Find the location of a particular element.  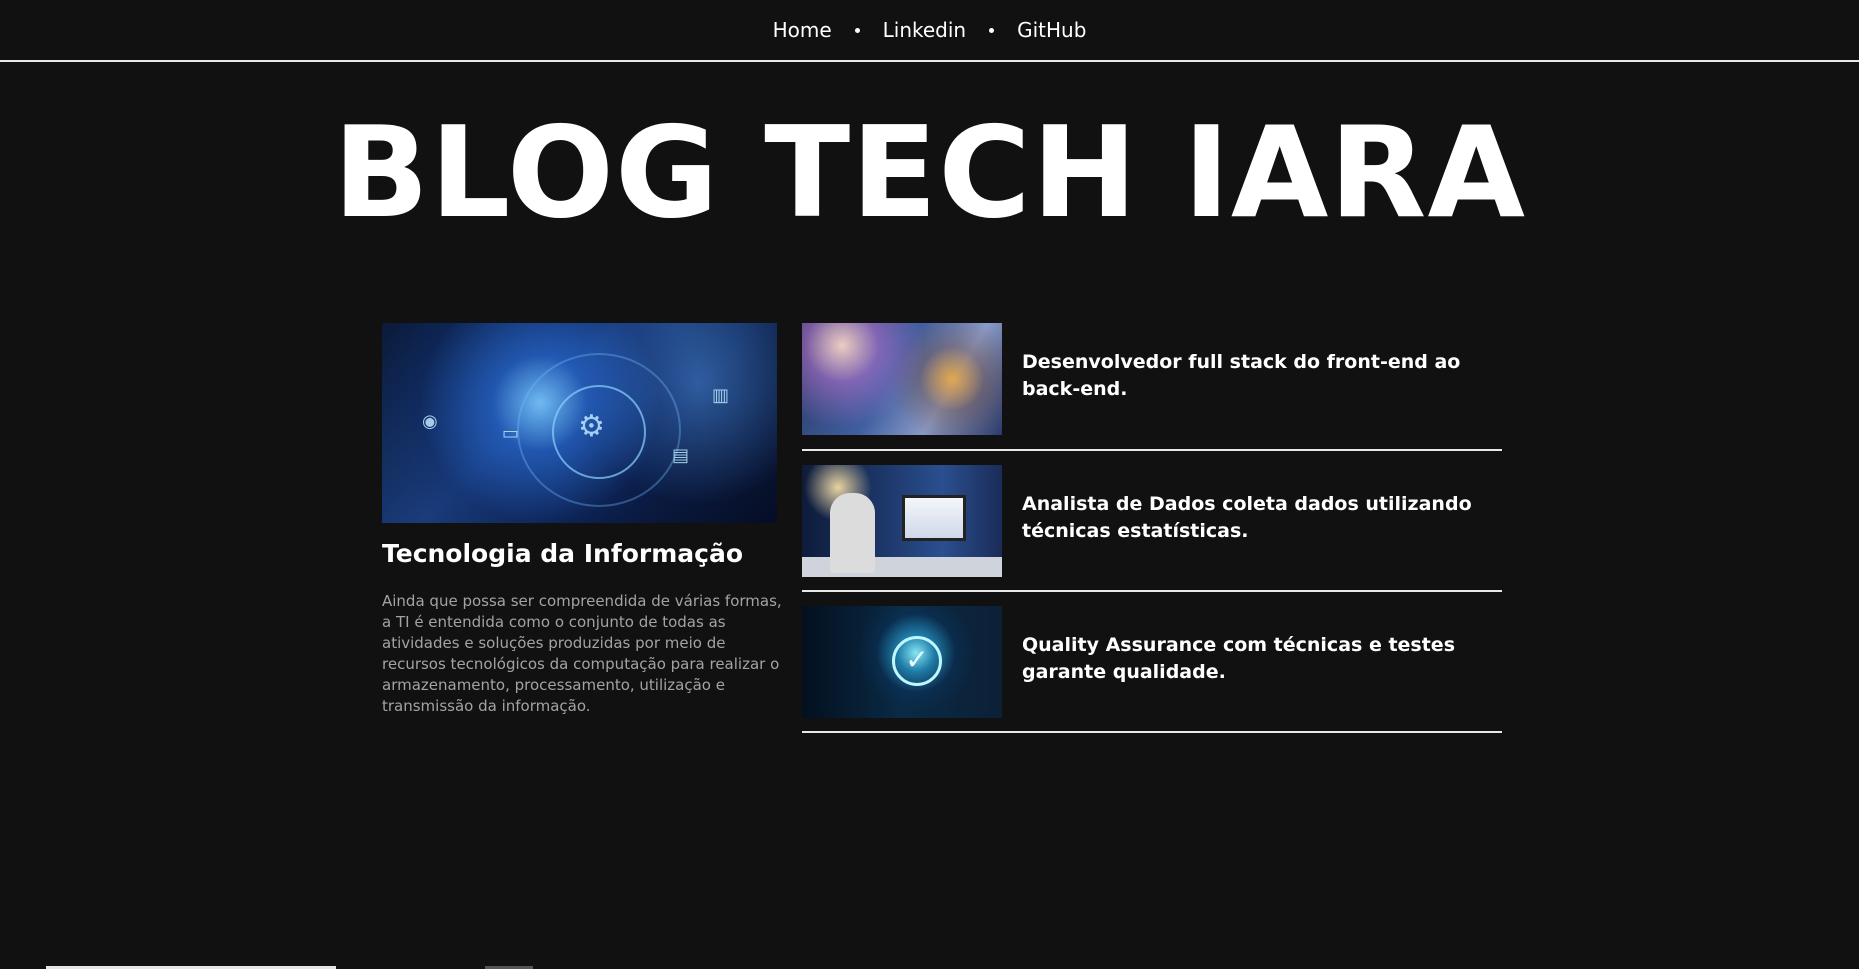

article-thumbnail: ✓ is located at coordinates (902, 662).